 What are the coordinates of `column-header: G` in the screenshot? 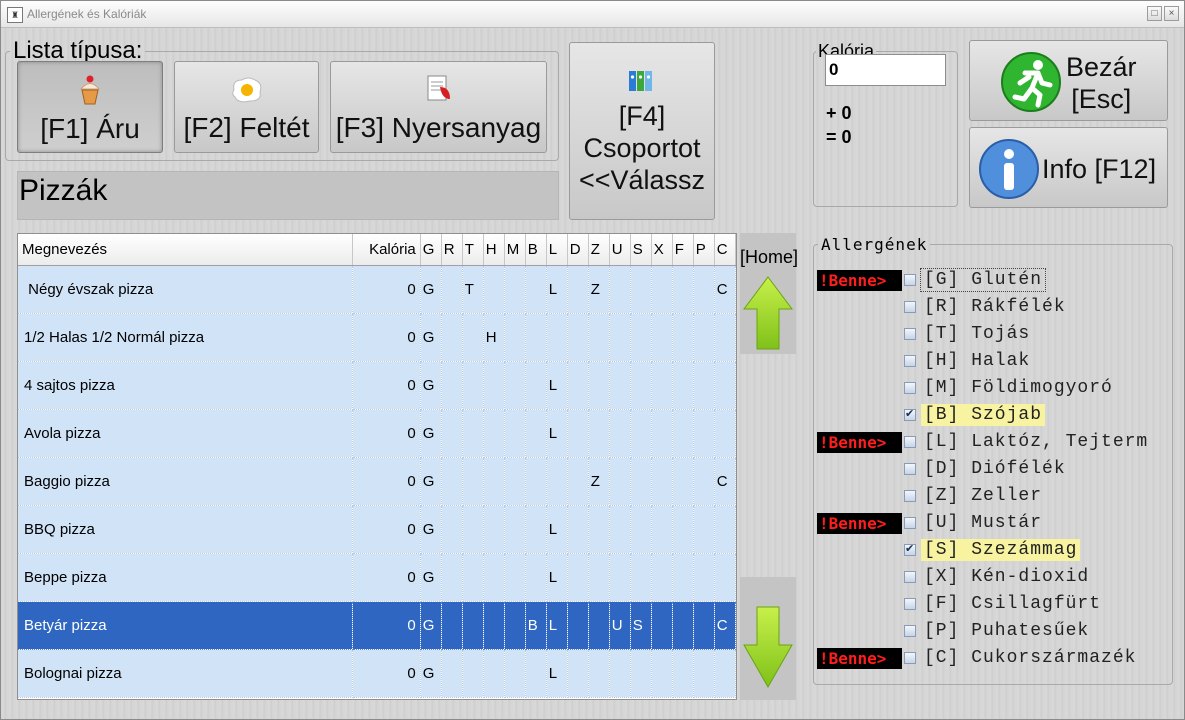 It's located at (431, 250).